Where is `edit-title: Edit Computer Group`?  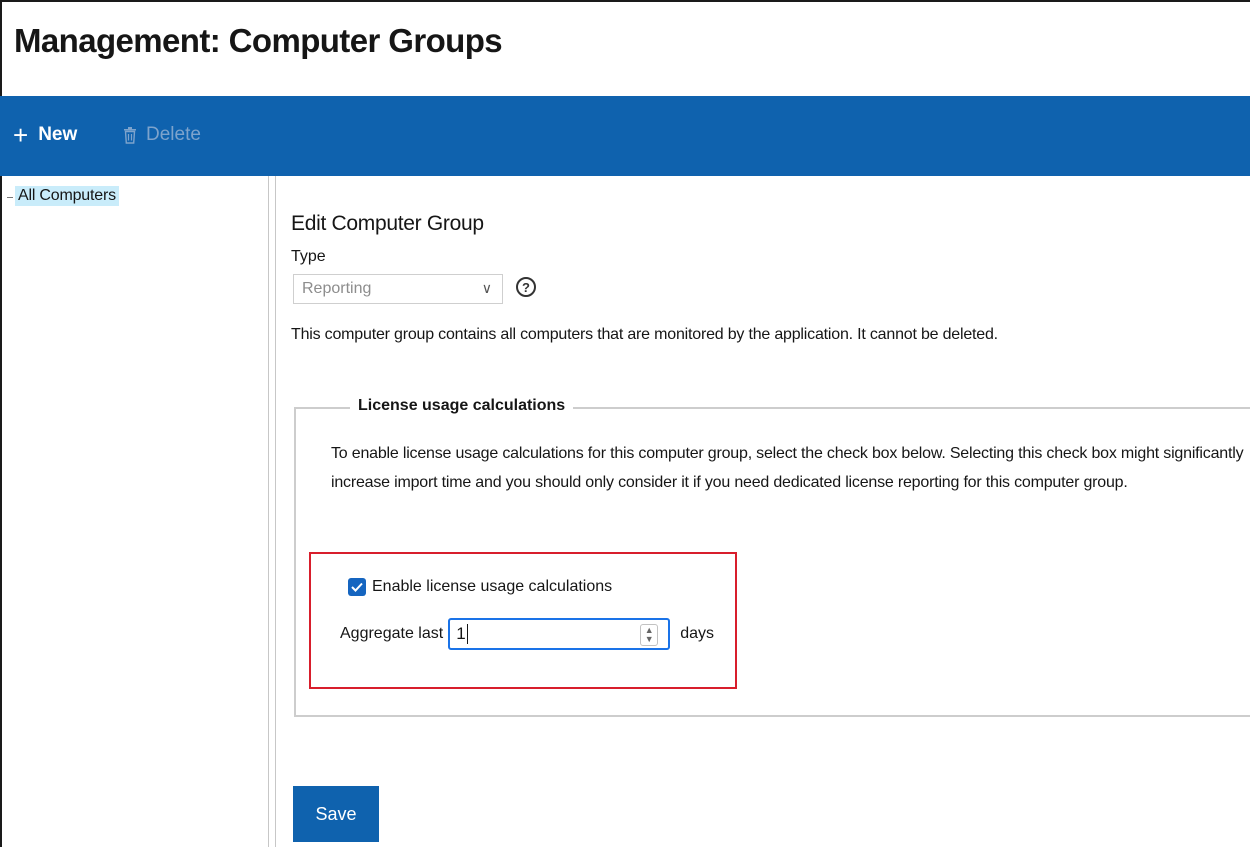
edit-title: Edit Computer Group is located at coordinates (387, 223).